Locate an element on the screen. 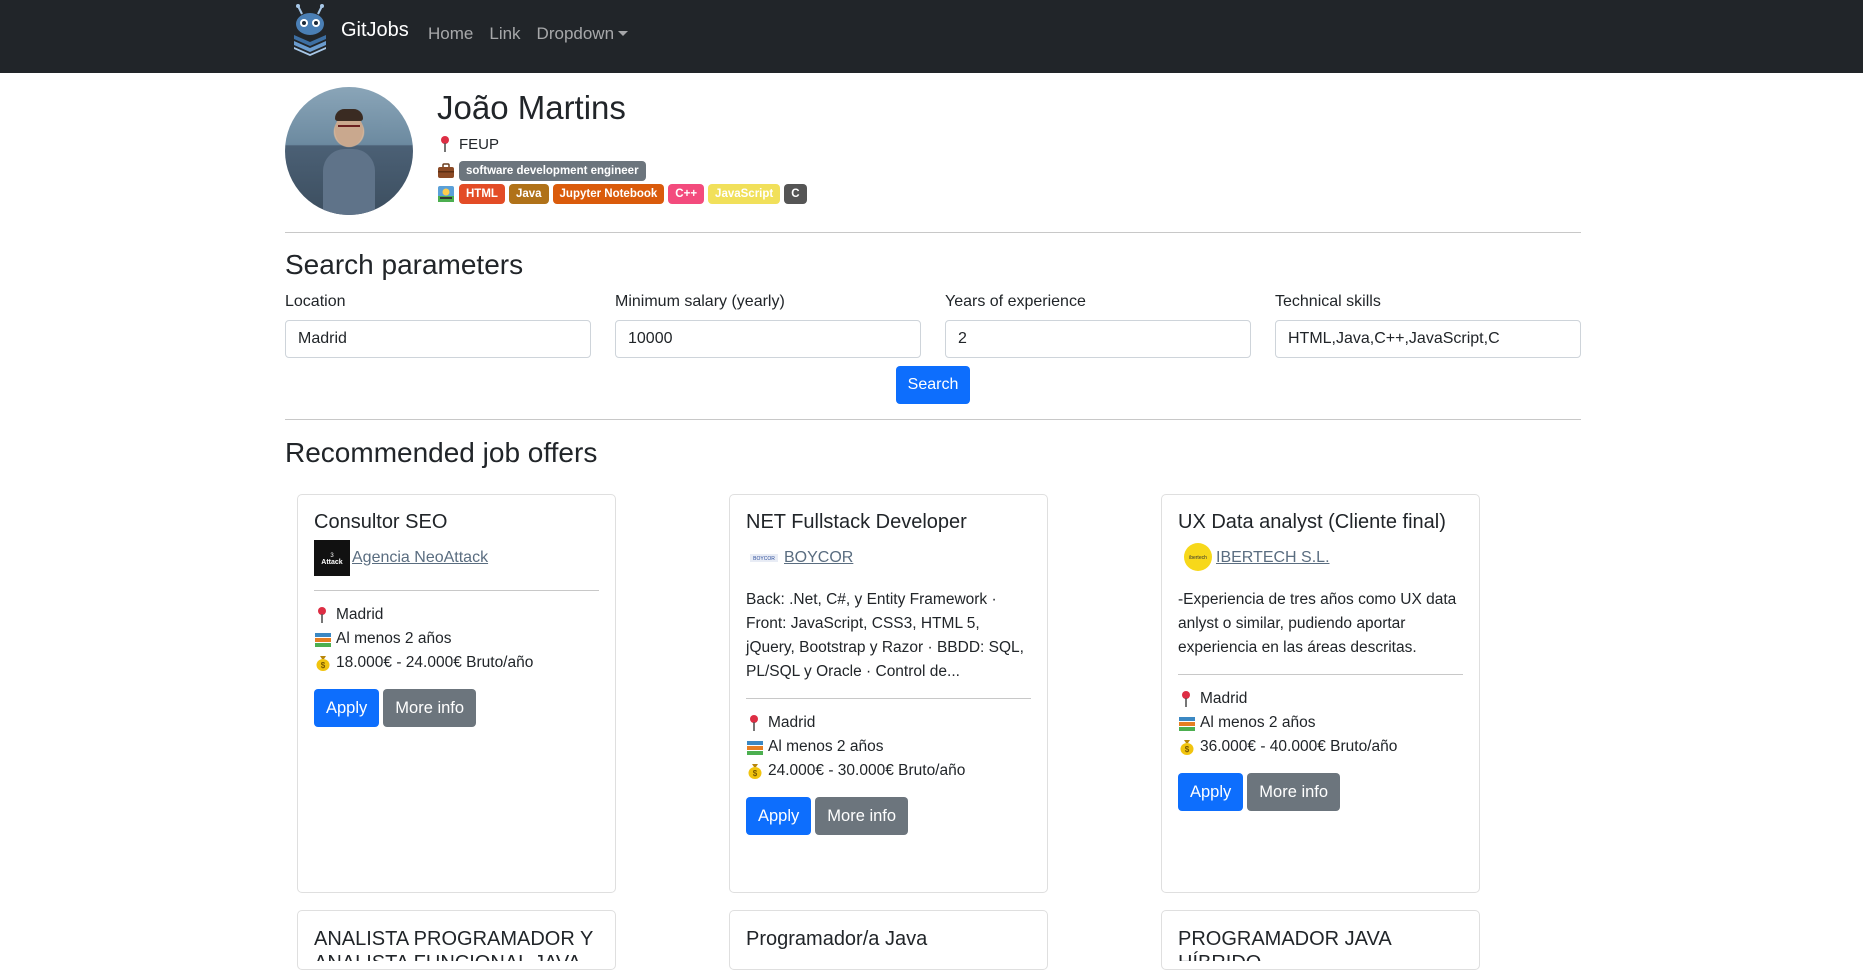 This screenshot has width=1863, height=970. profile-avatar is located at coordinates (349, 151).